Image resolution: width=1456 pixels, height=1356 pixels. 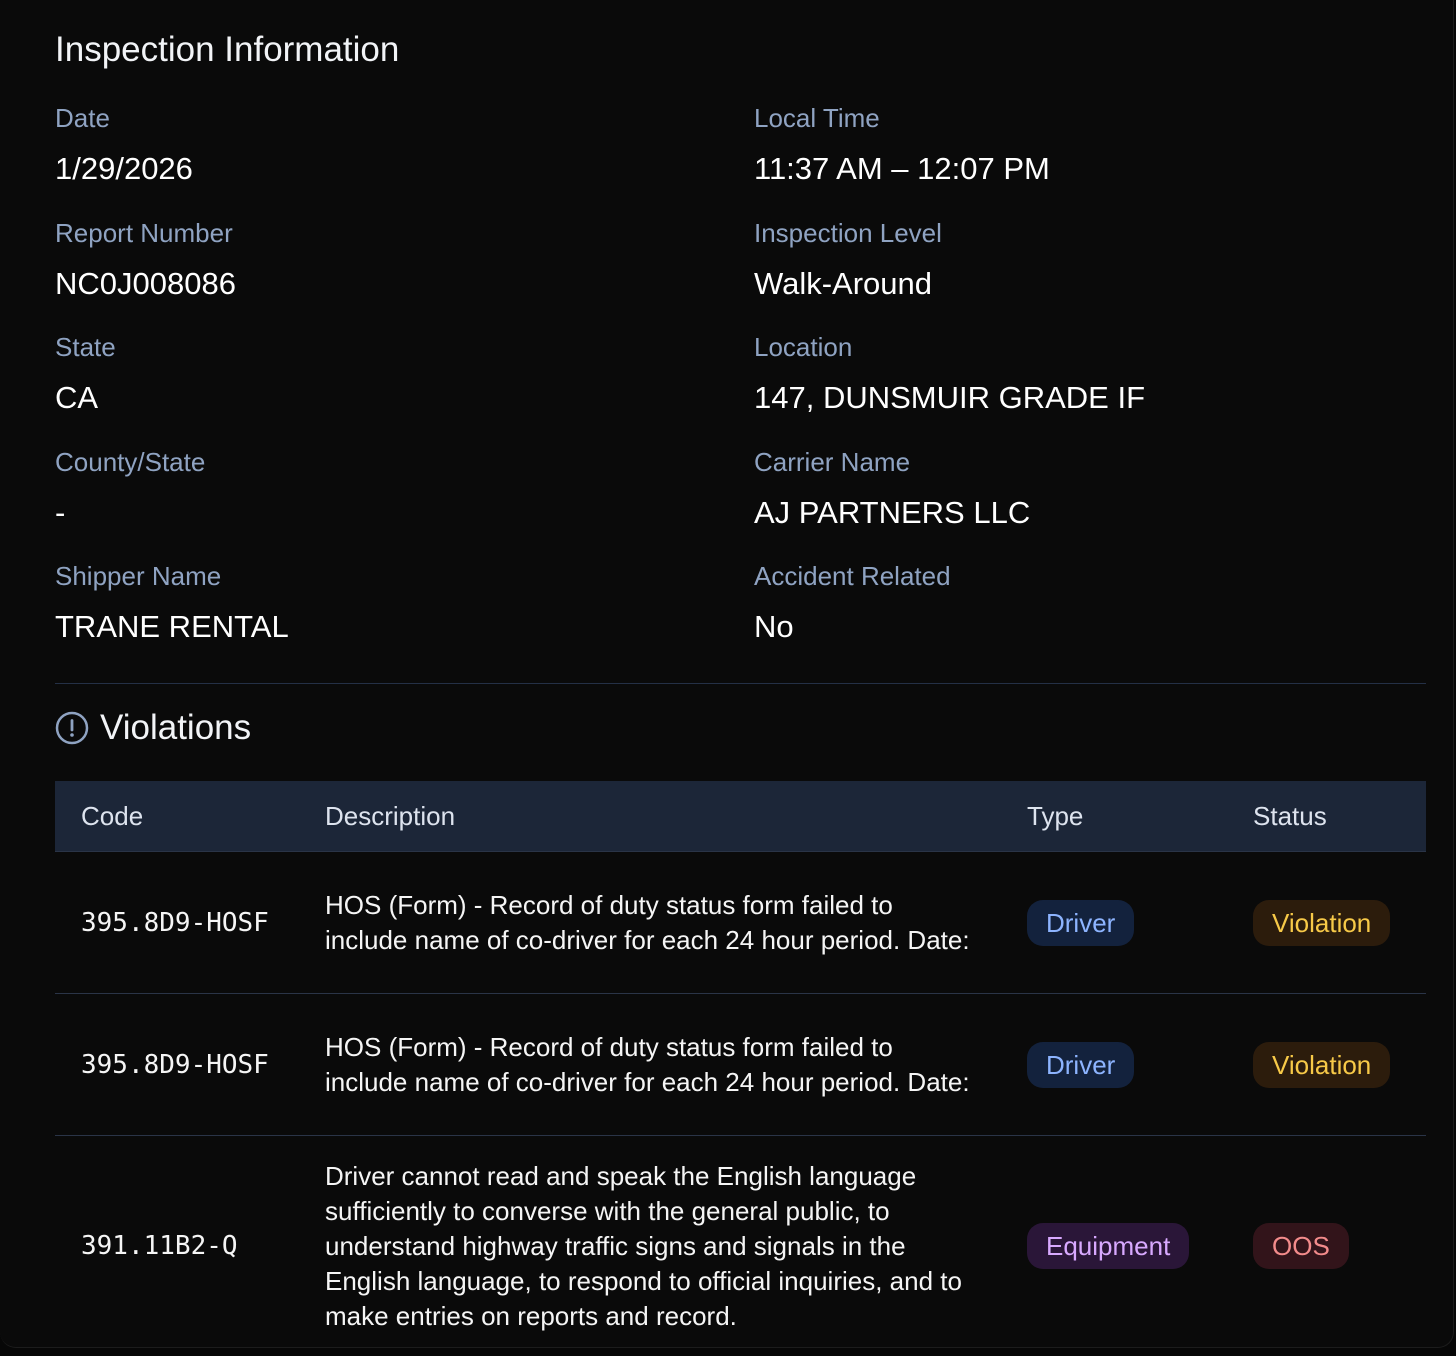 What do you see at coordinates (82, 118) in the screenshot?
I see `field-label: Date` at bounding box center [82, 118].